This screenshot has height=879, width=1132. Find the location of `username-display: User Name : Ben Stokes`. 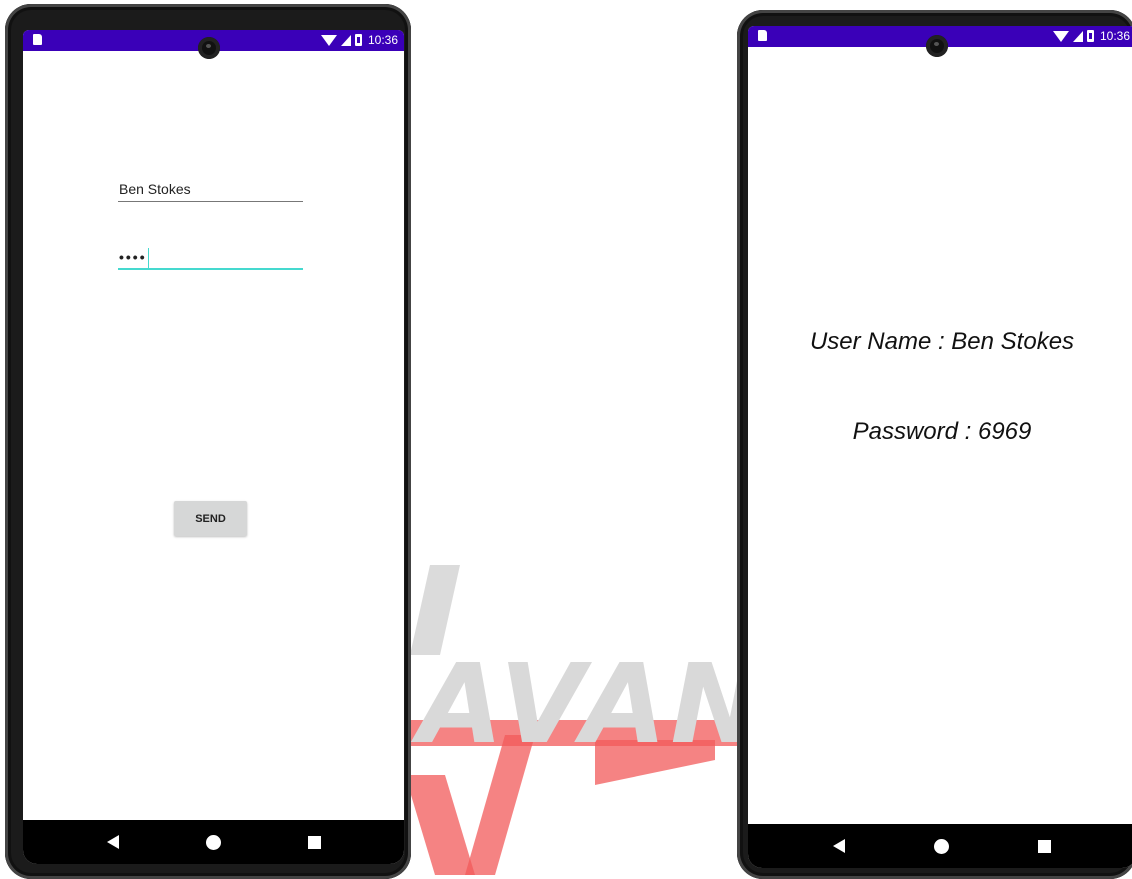

username-display: User Name : Ben Stokes is located at coordinates (942, 341).